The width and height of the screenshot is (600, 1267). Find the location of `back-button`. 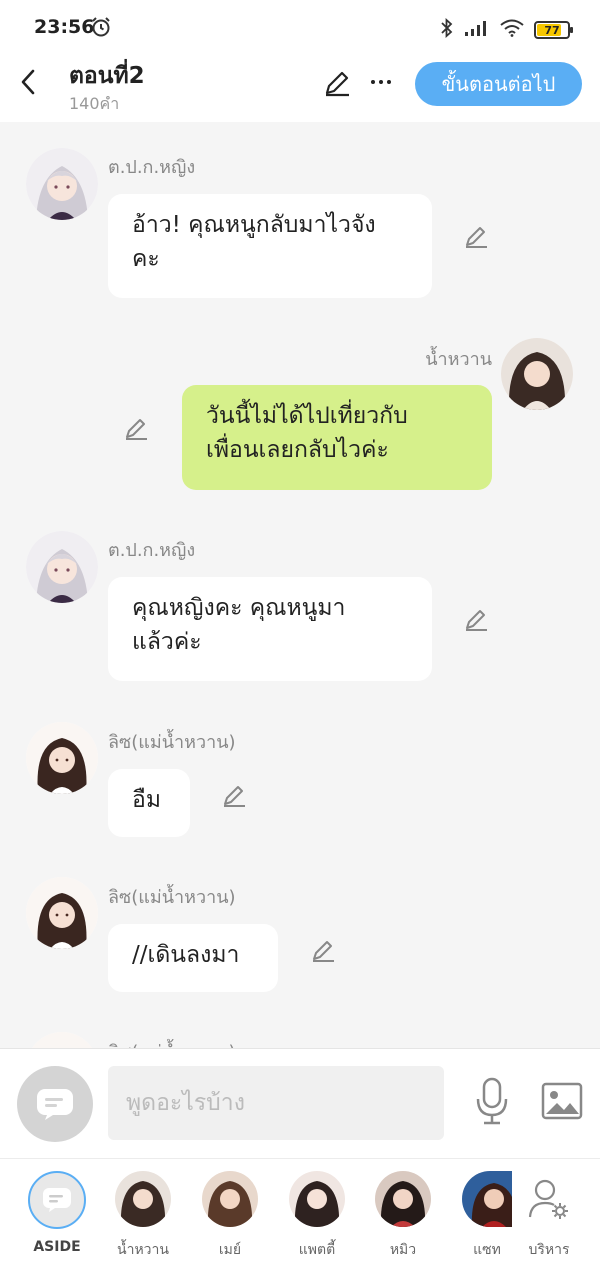

back-button is located at coordinates (28, 82).